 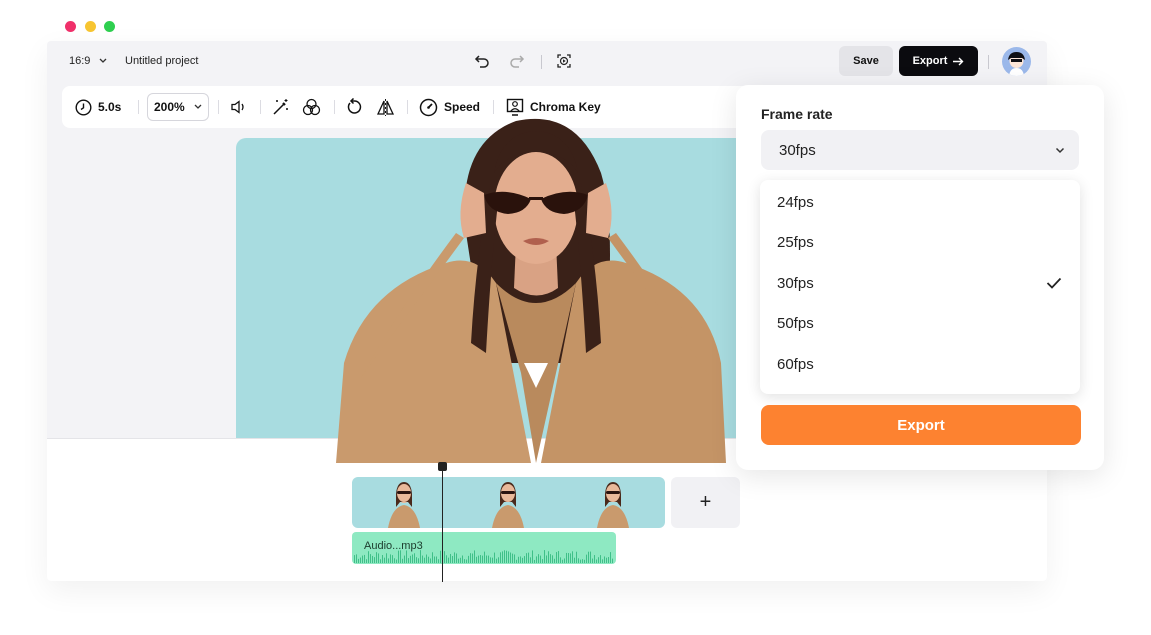 What do you see at coordinates (442, 466) in the screenshot?
I see `playhead-handle` at bounding box center [442, 466].